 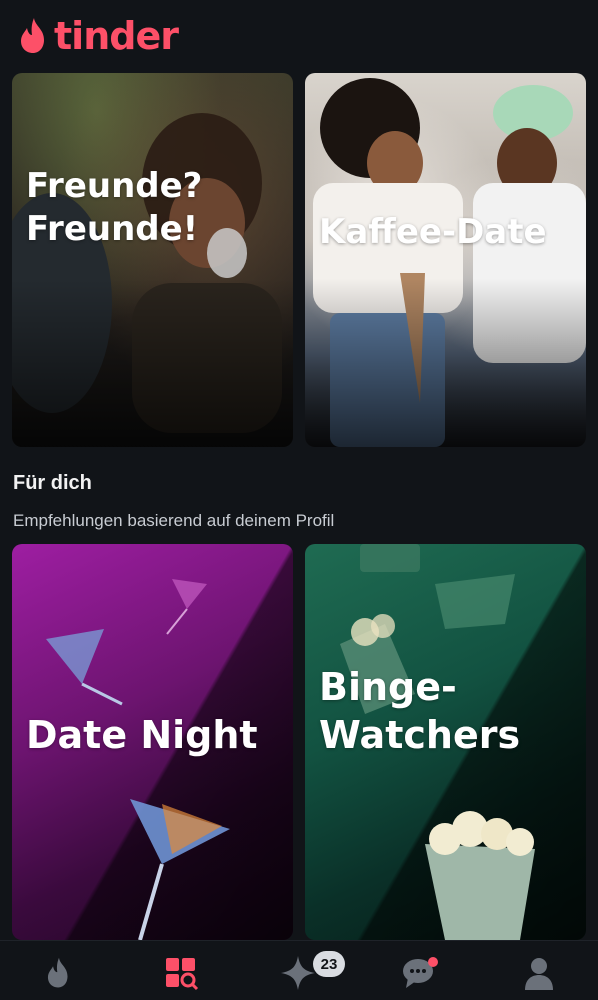 I want to click on sparkle-icon, so click(x=298, y=973).